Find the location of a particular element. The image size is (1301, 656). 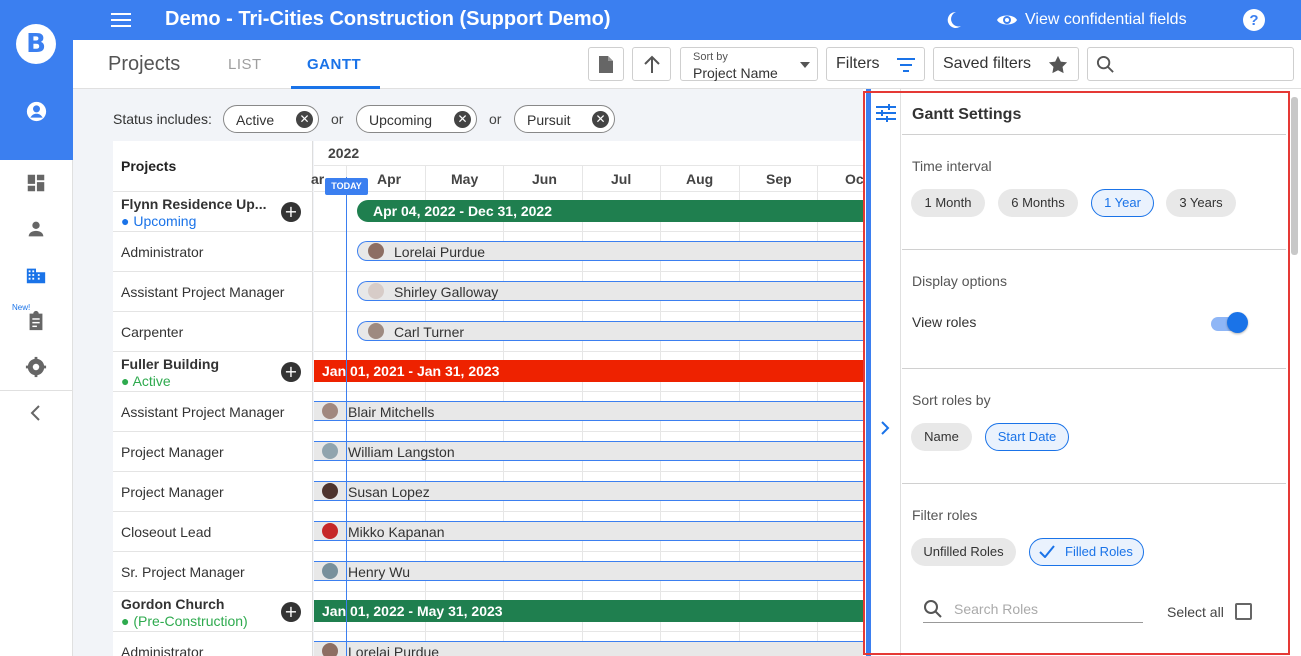

assignee-name: Susan Lopez is located at coordinates (389, 492).